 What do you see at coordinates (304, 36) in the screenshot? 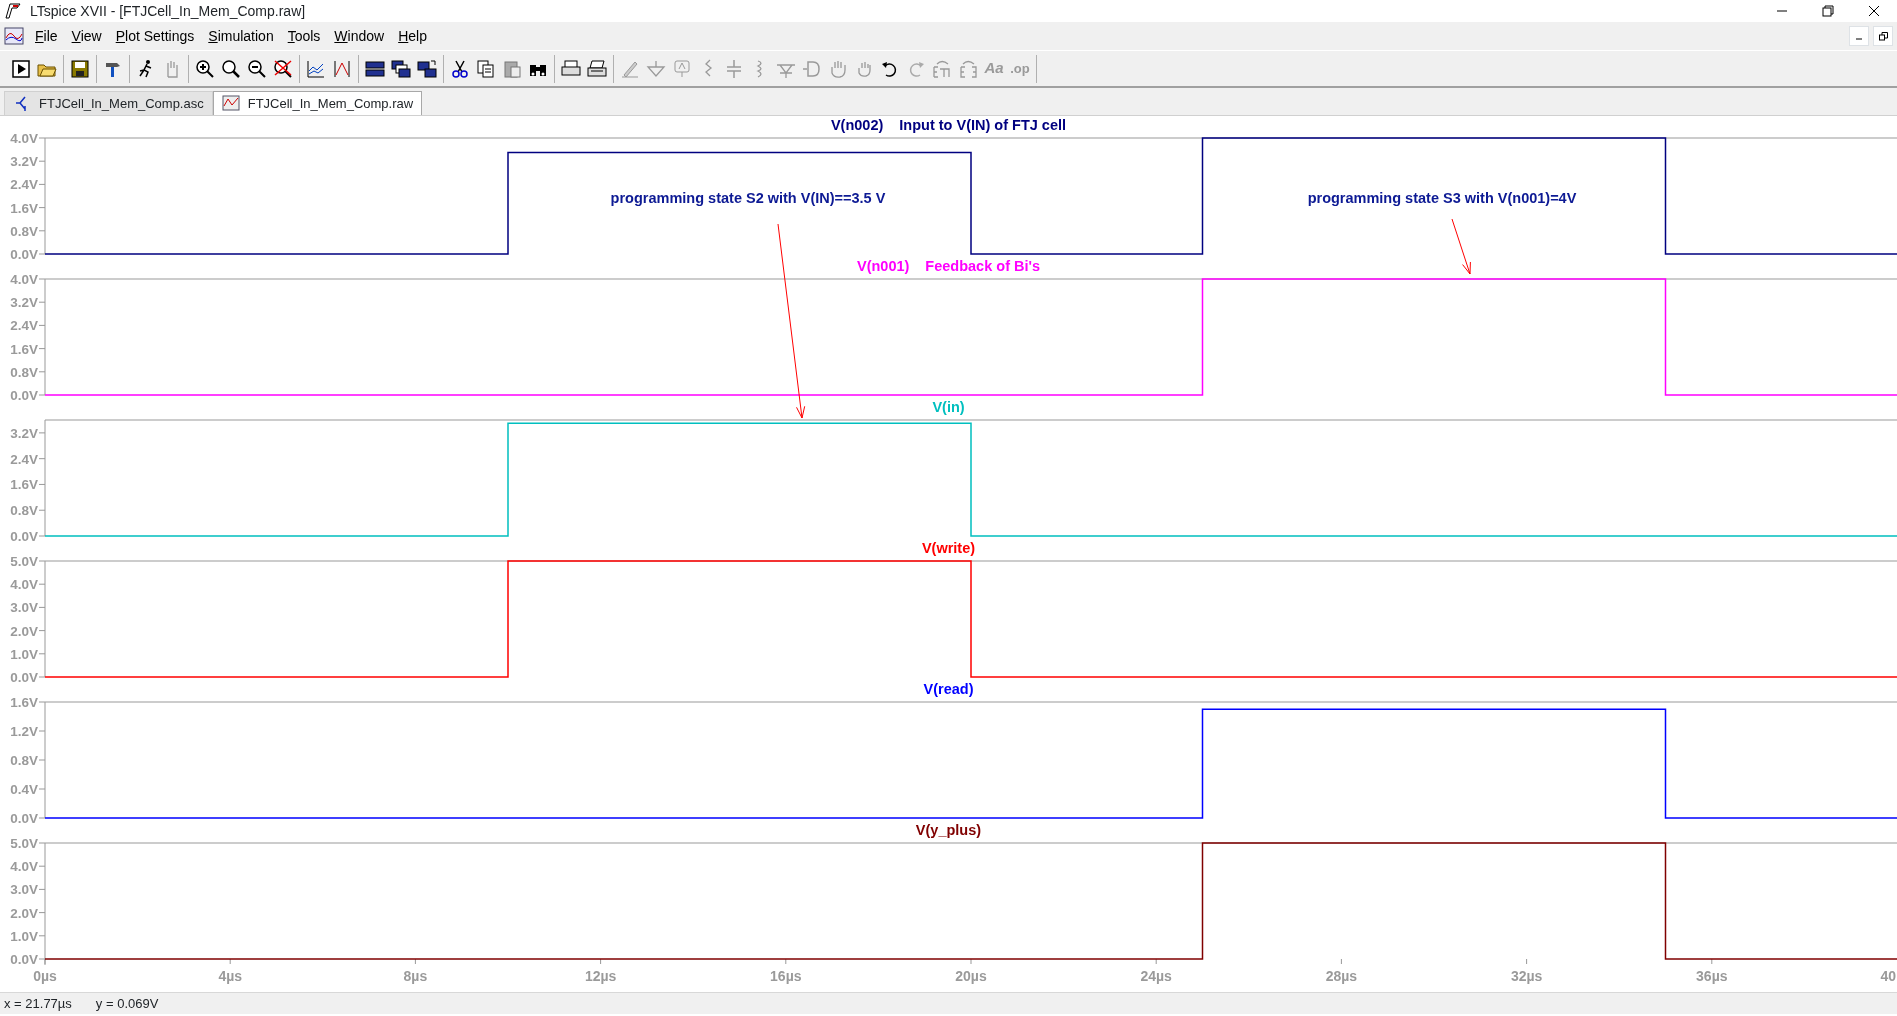
I see `menu-item: Tools` at bounding box center [304, 36].